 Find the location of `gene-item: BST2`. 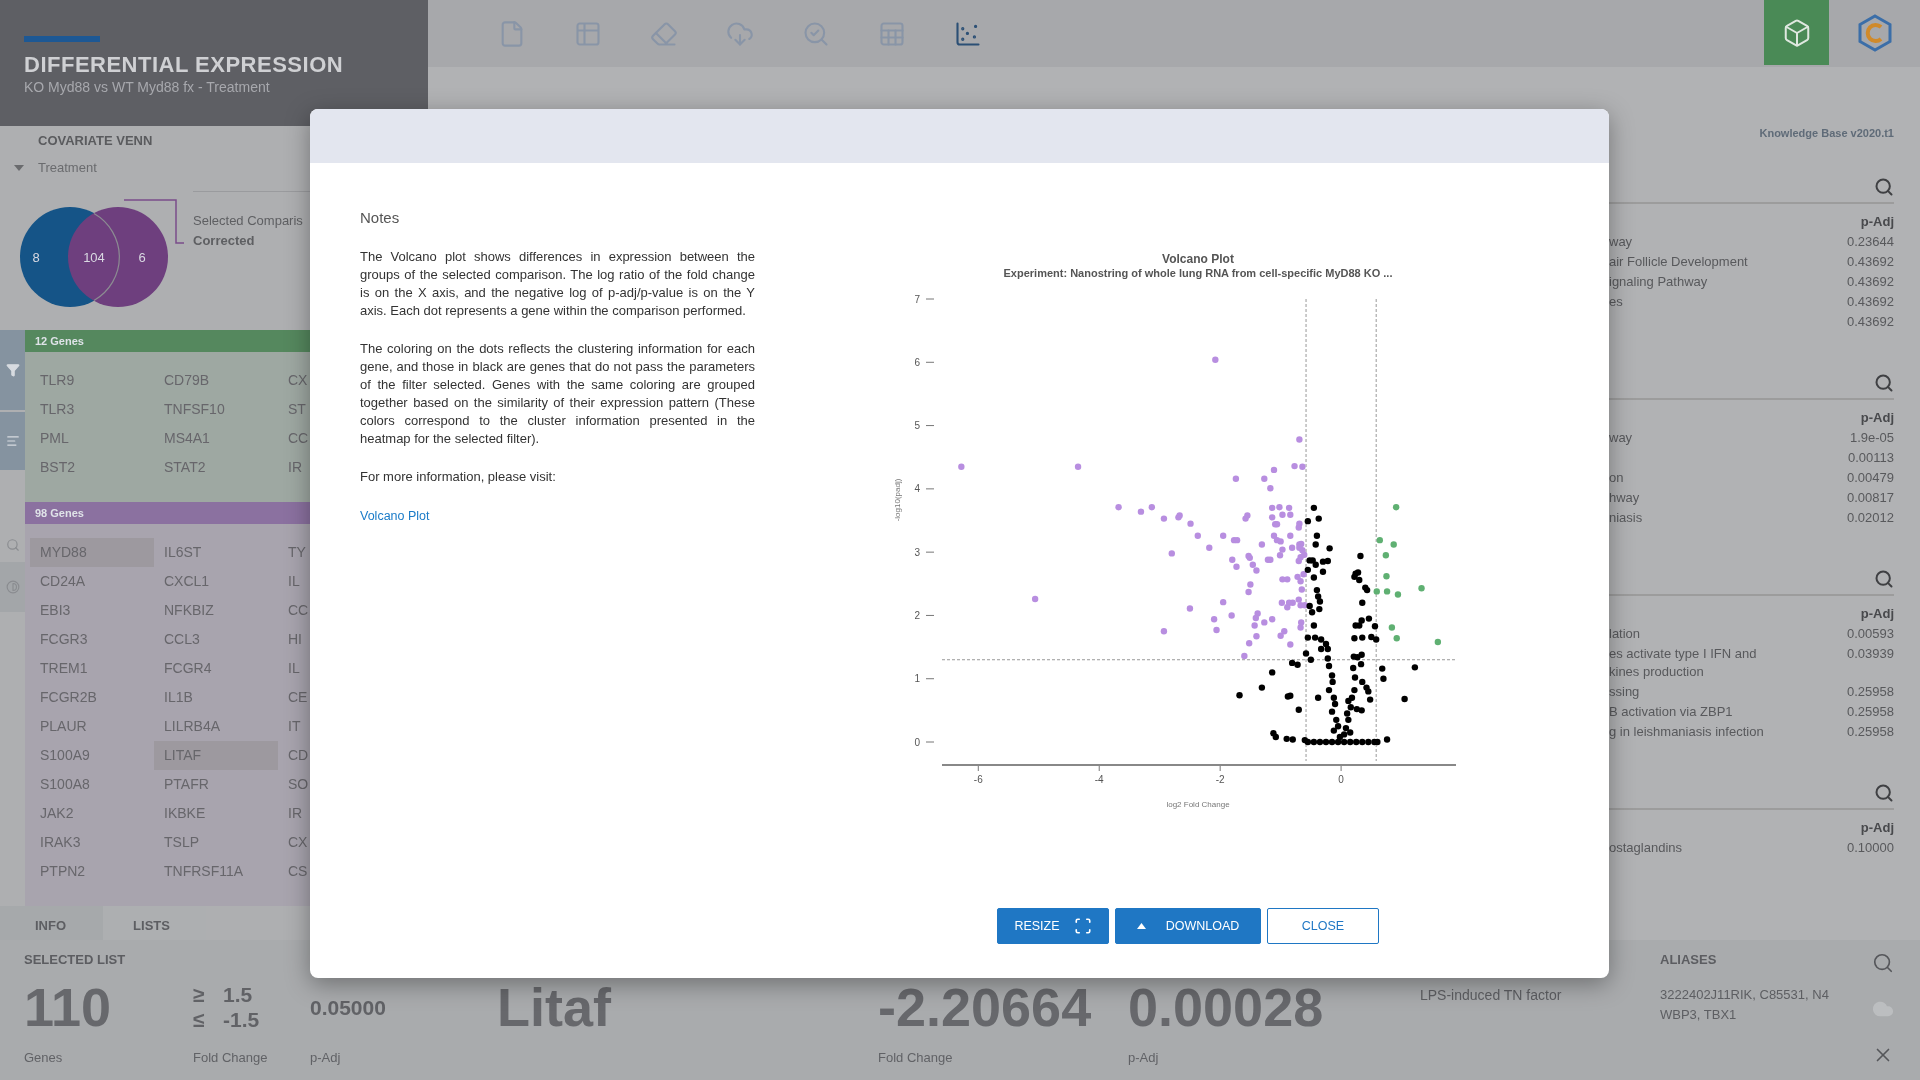

gene-item: BST2 is located at coordinates (92, 467).